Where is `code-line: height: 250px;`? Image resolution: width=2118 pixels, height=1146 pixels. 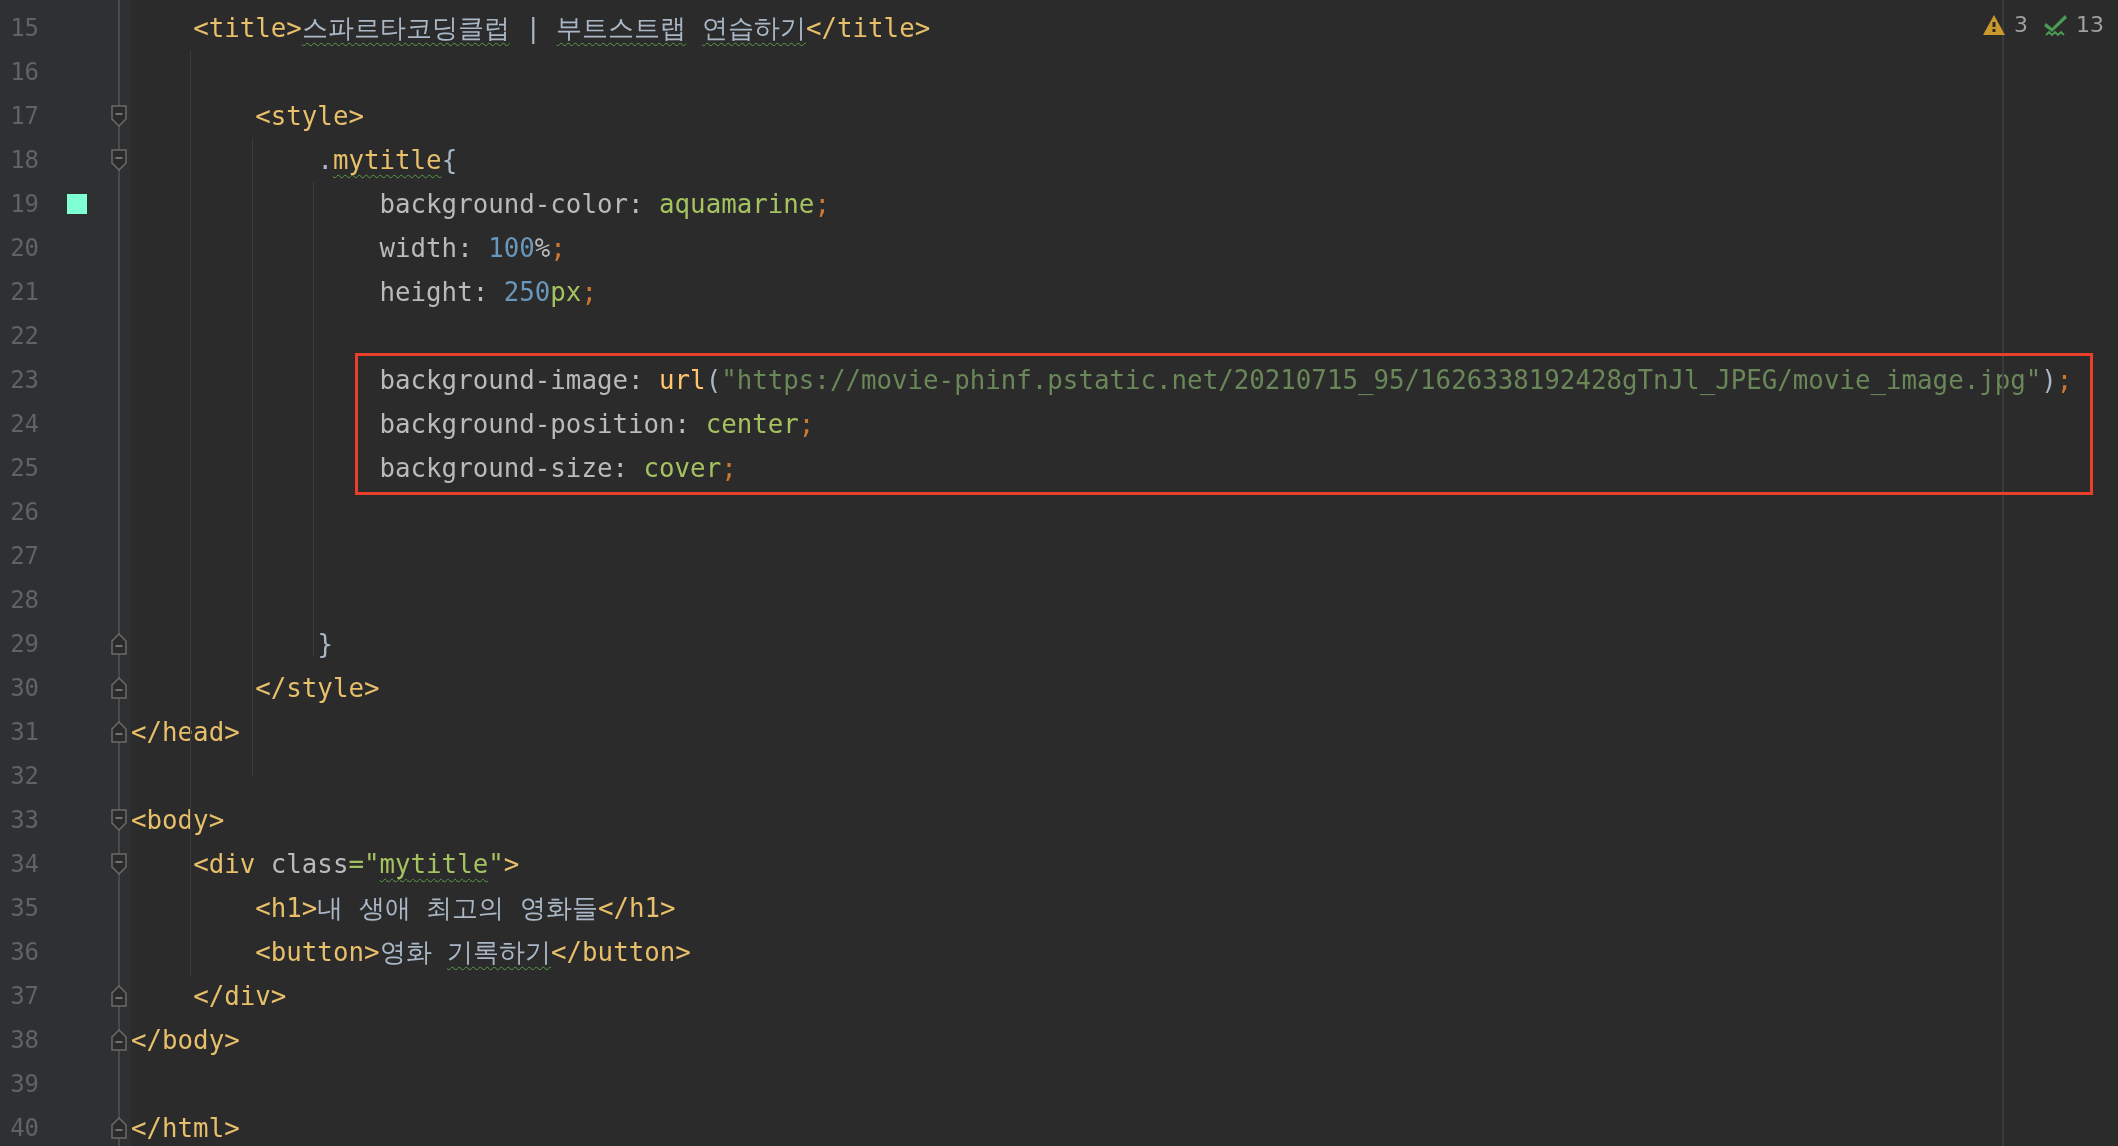 code-line: height: 250px; is located at coordinates (488, 292).